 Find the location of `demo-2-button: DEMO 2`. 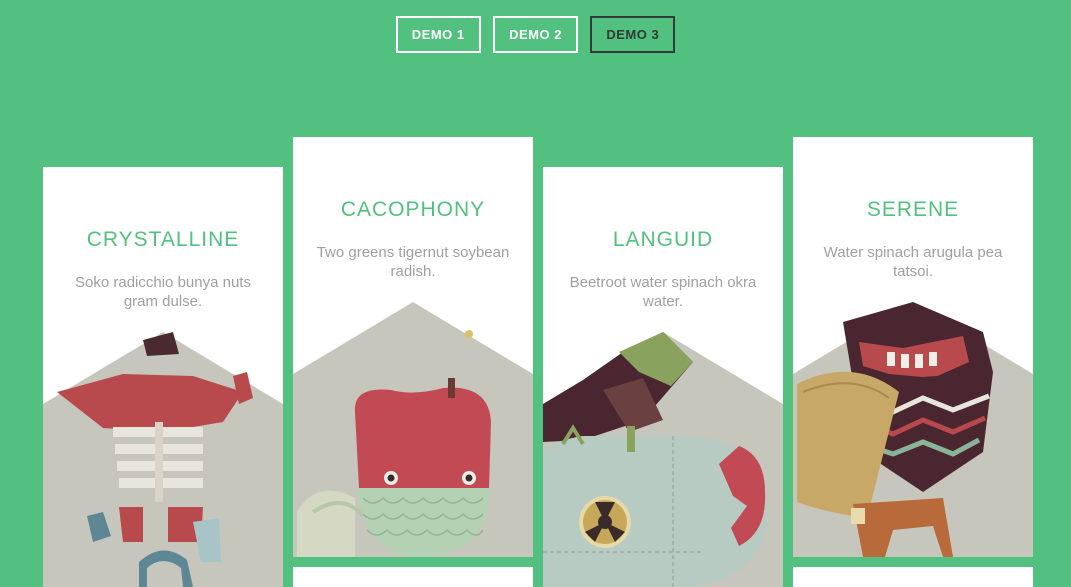

demo-2-button: DEMO 2 is located at coordinates (535, 34).